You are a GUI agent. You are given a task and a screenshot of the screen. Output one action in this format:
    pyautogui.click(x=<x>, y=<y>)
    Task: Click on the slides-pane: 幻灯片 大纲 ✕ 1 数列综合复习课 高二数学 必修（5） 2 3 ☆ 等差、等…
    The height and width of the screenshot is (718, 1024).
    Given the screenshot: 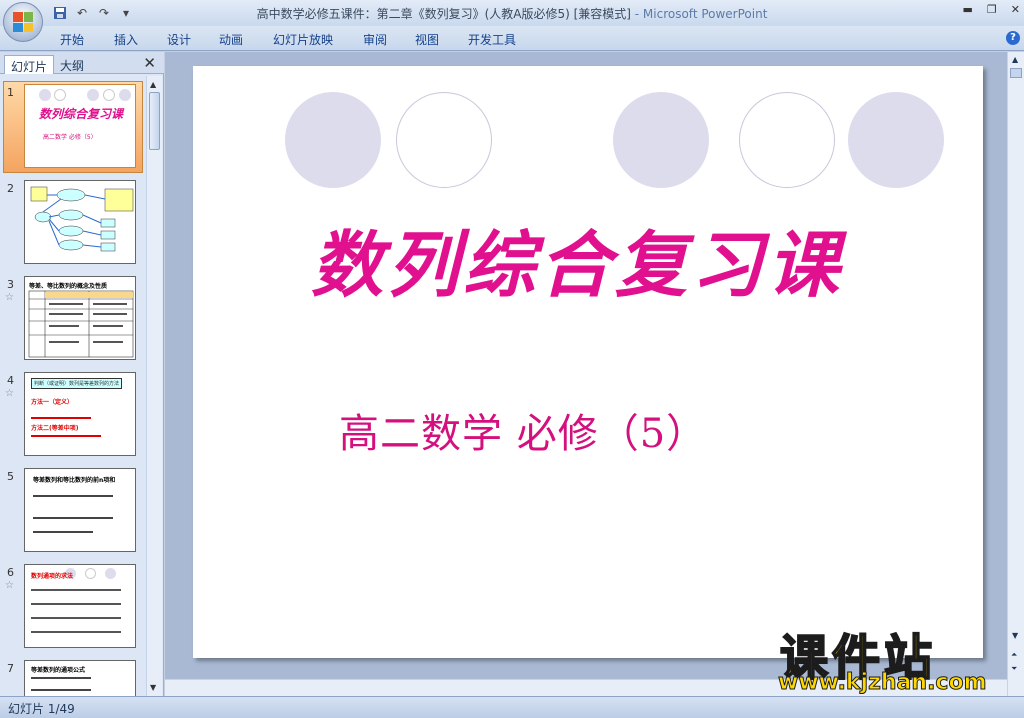 What is the action you would take?
    pyautogui.click(x=82, y=374)
    